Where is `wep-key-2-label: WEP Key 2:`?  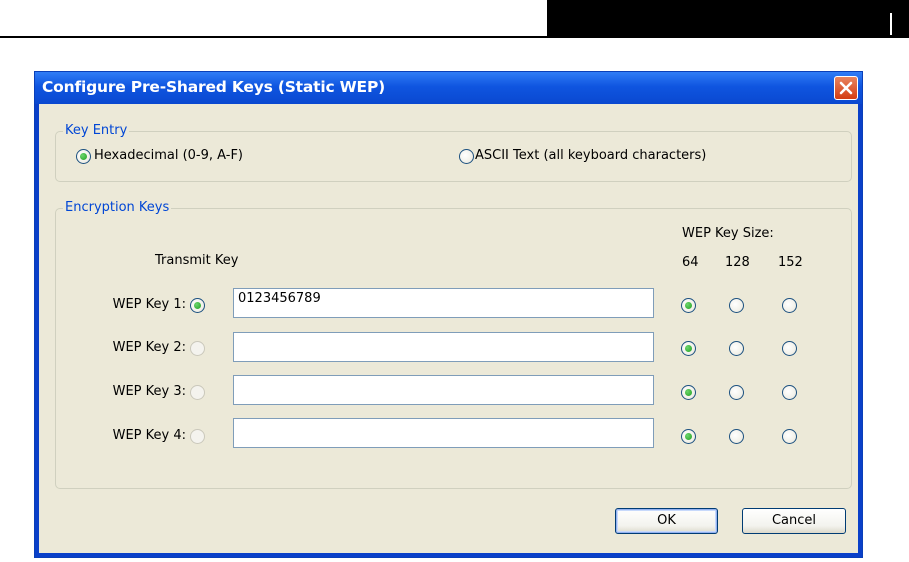 wep-key-2-label: WEP Key 2: is located at coordinates (149, 347).